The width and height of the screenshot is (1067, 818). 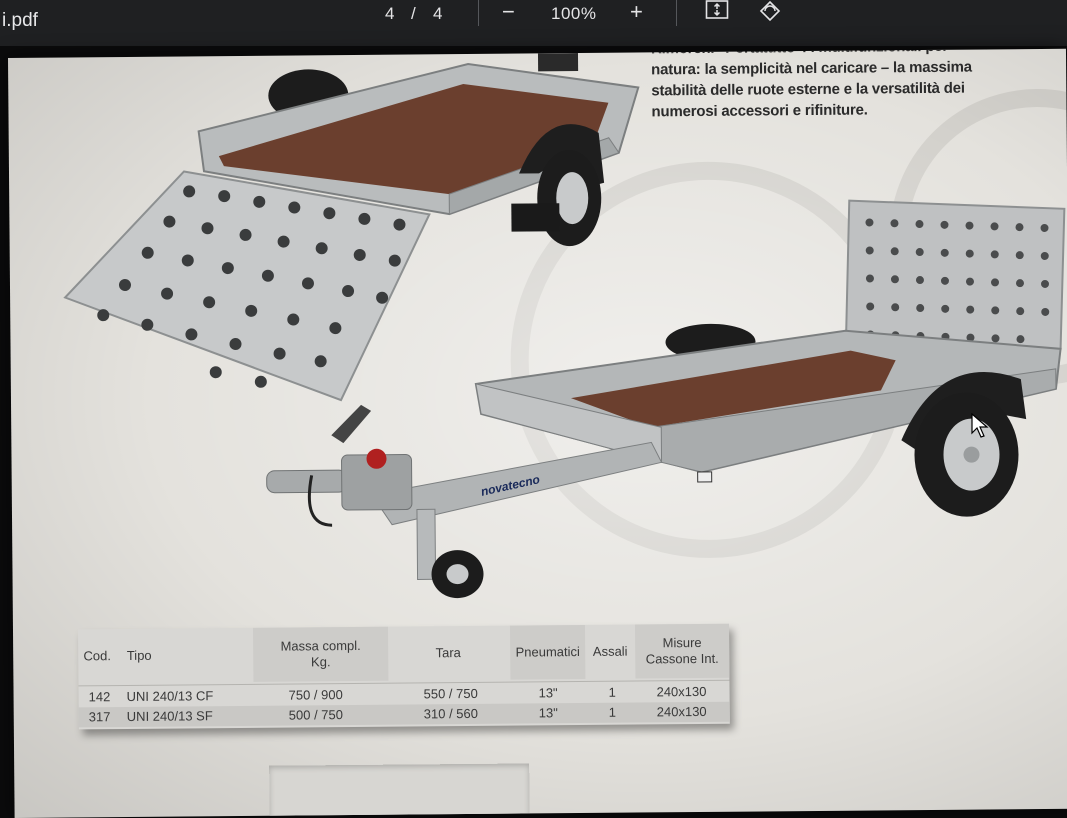 What do you see at coordinates (97, 656) in the screenshot?
I see `table-header-cod: Cod.` at bounding box center [97, 656].